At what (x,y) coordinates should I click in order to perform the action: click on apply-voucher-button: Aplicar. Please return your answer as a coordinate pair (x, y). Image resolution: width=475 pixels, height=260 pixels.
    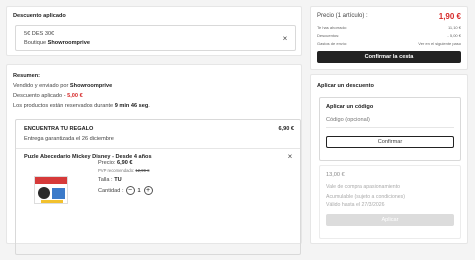
    Looking at the image, I should click on (390, 220).